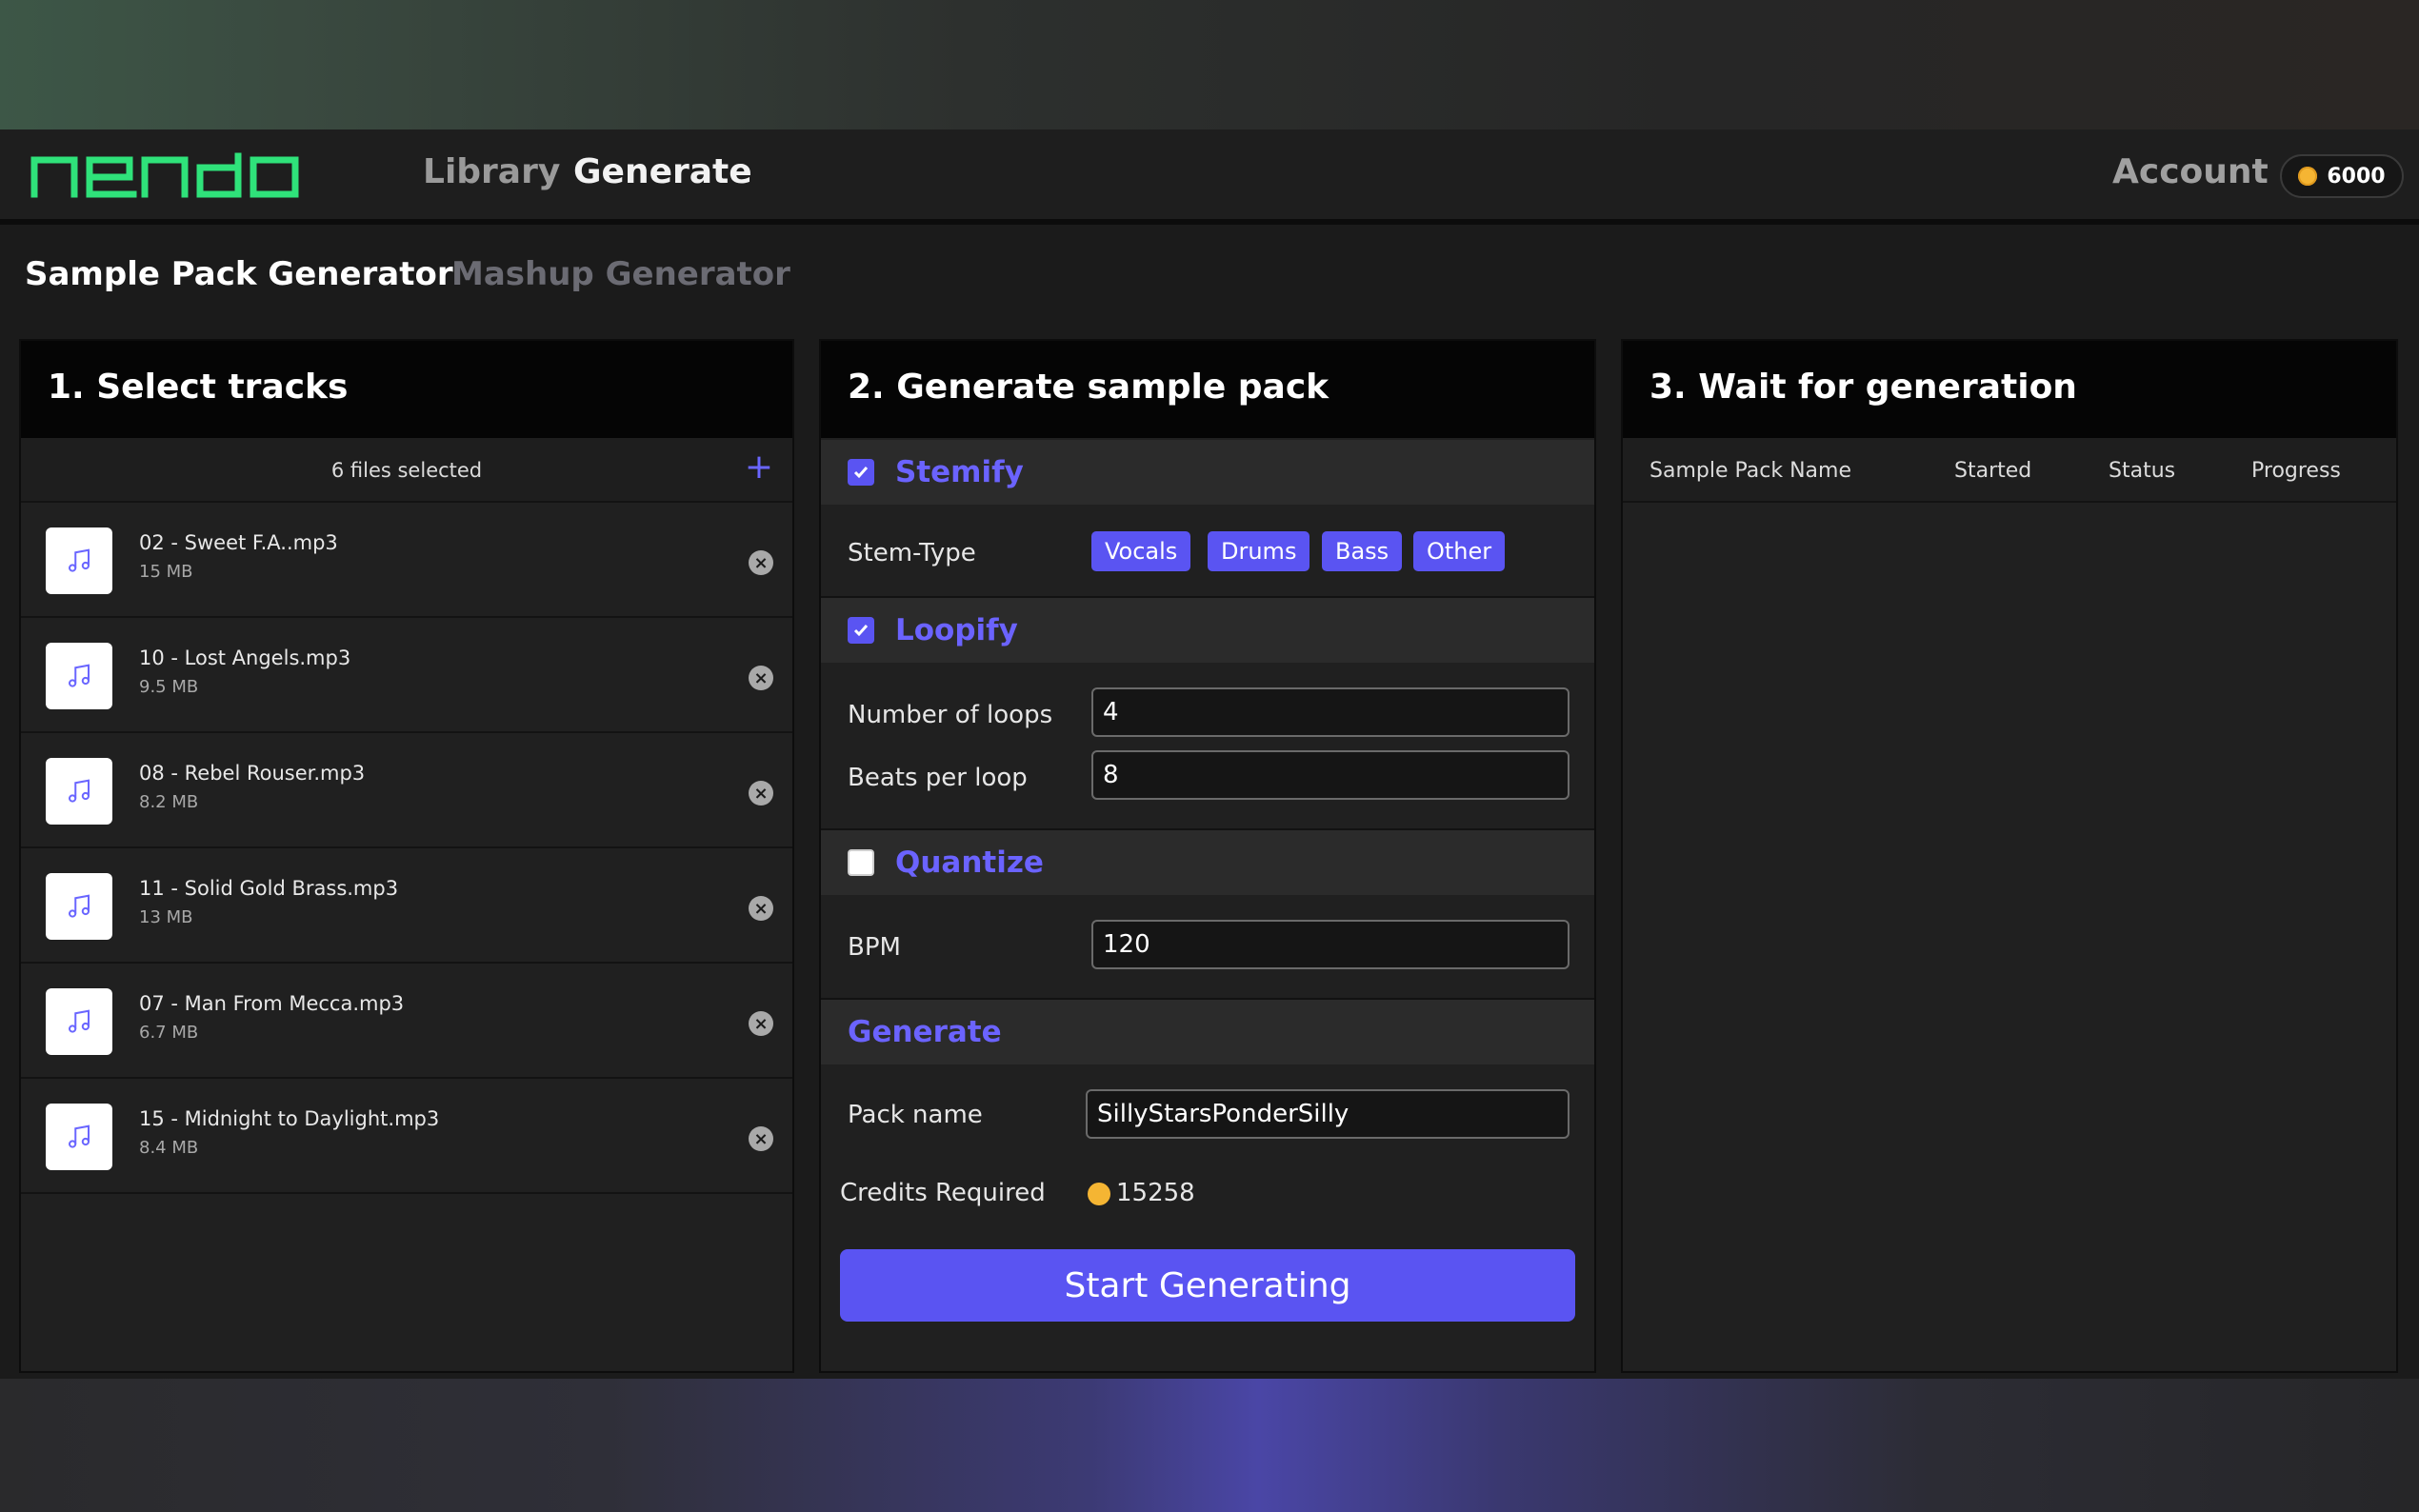 Image resolution: width=2419 pixels, height=1512 pixels. Describe the element at coordinates (1209, 64) in the screenshot. I see `backdrop-top` at that location.